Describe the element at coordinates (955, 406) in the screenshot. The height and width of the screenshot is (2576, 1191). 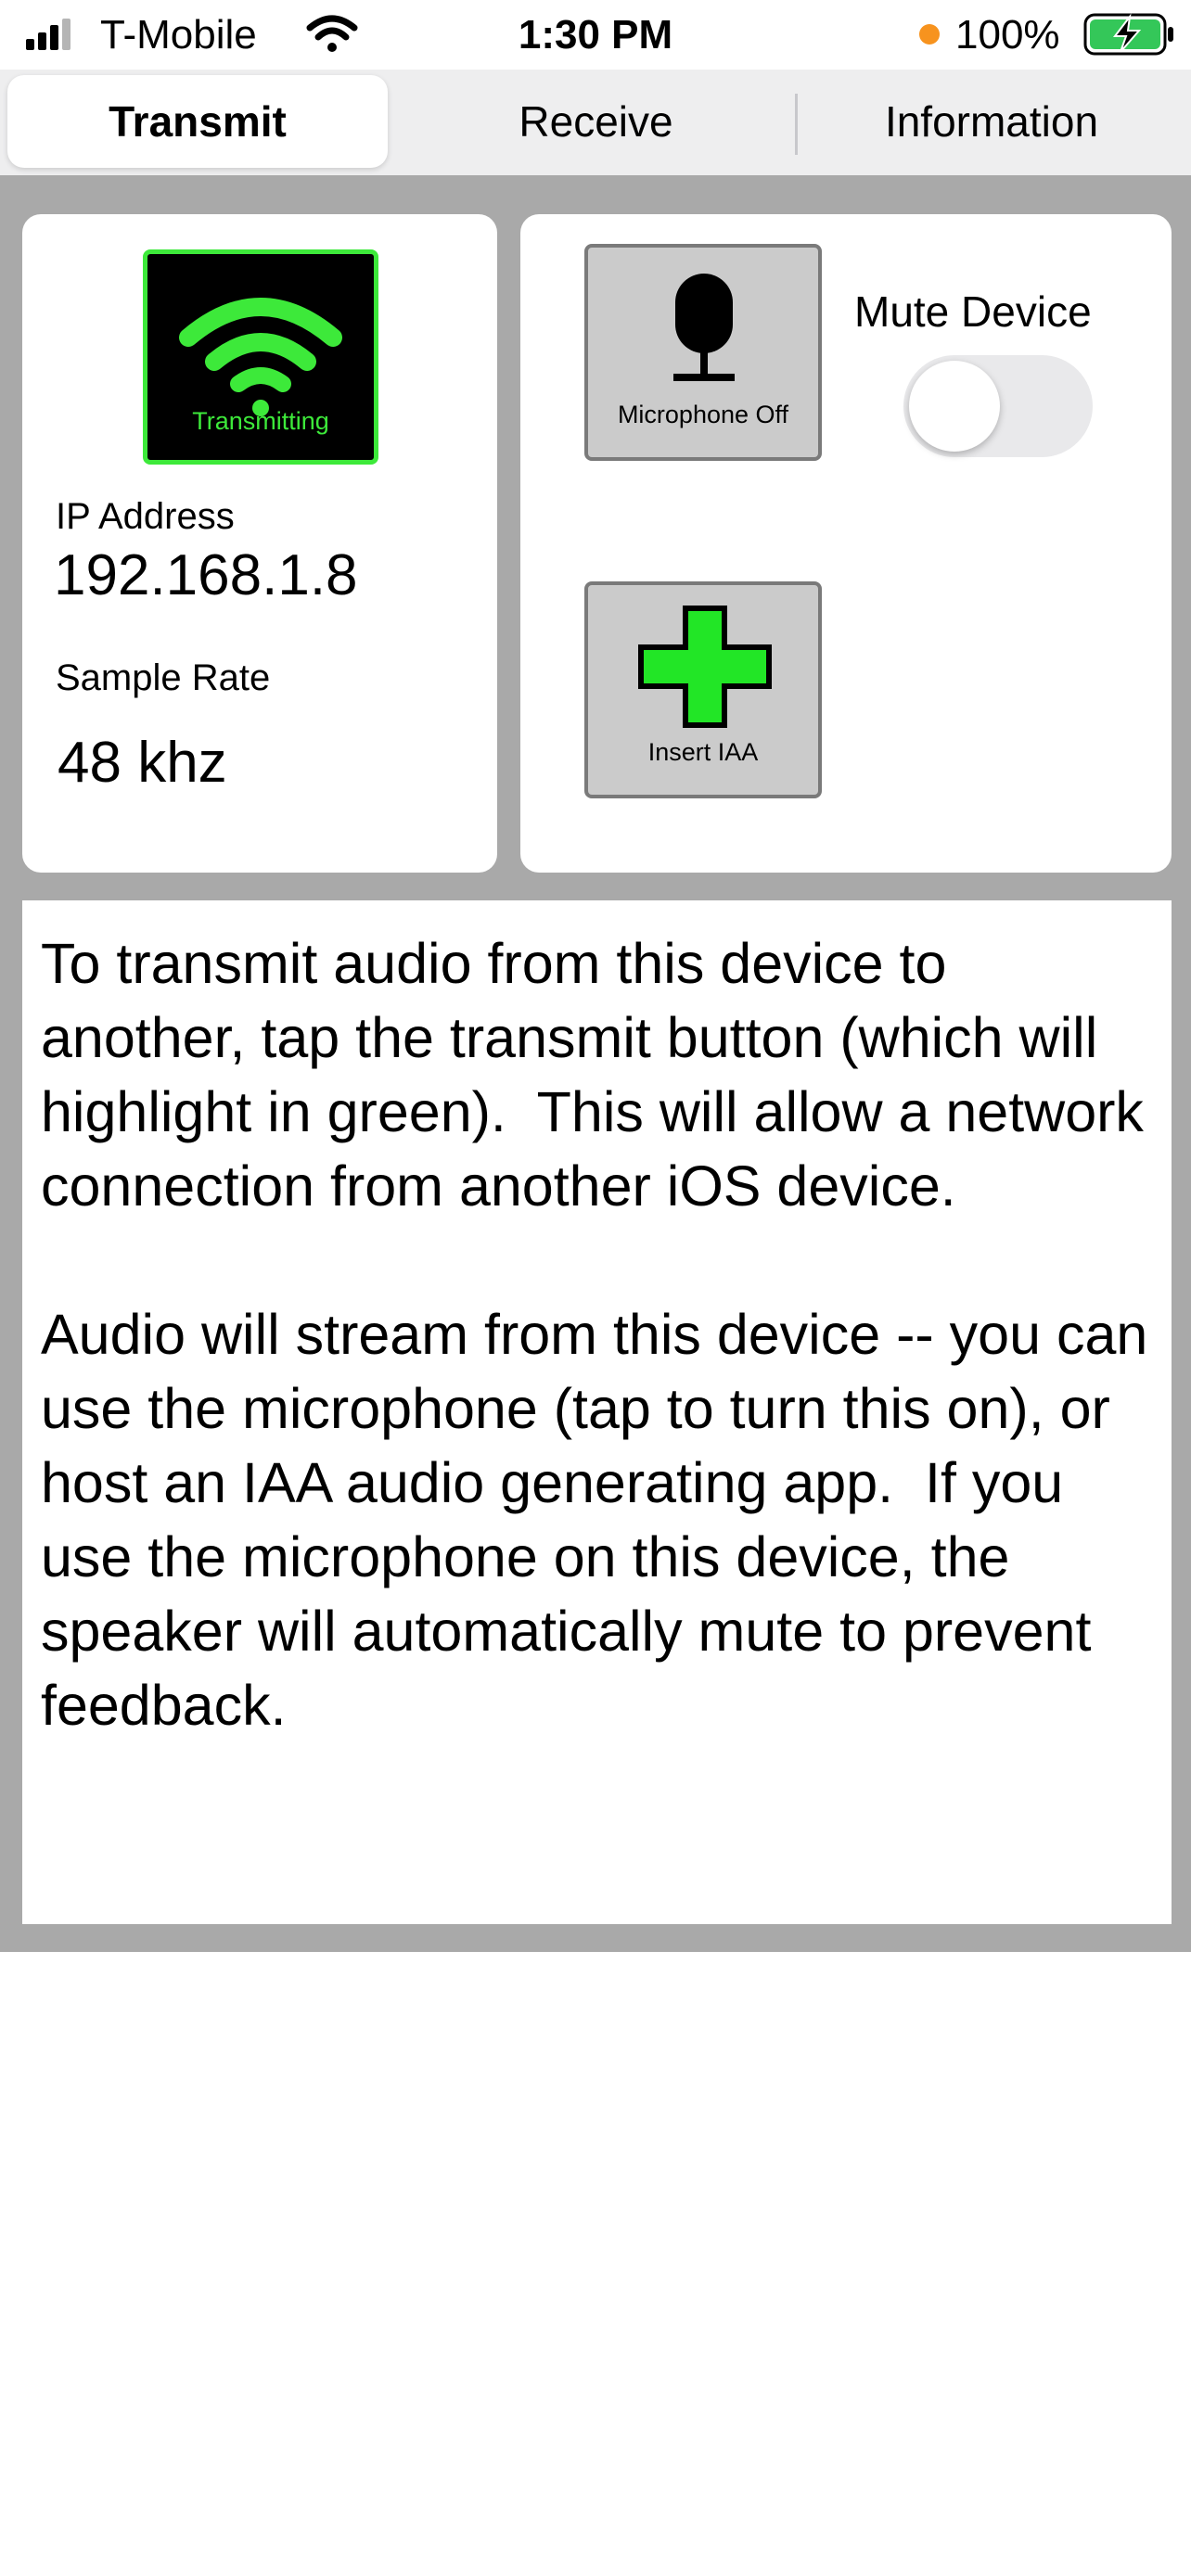
I see `toggle-knob` at that location.